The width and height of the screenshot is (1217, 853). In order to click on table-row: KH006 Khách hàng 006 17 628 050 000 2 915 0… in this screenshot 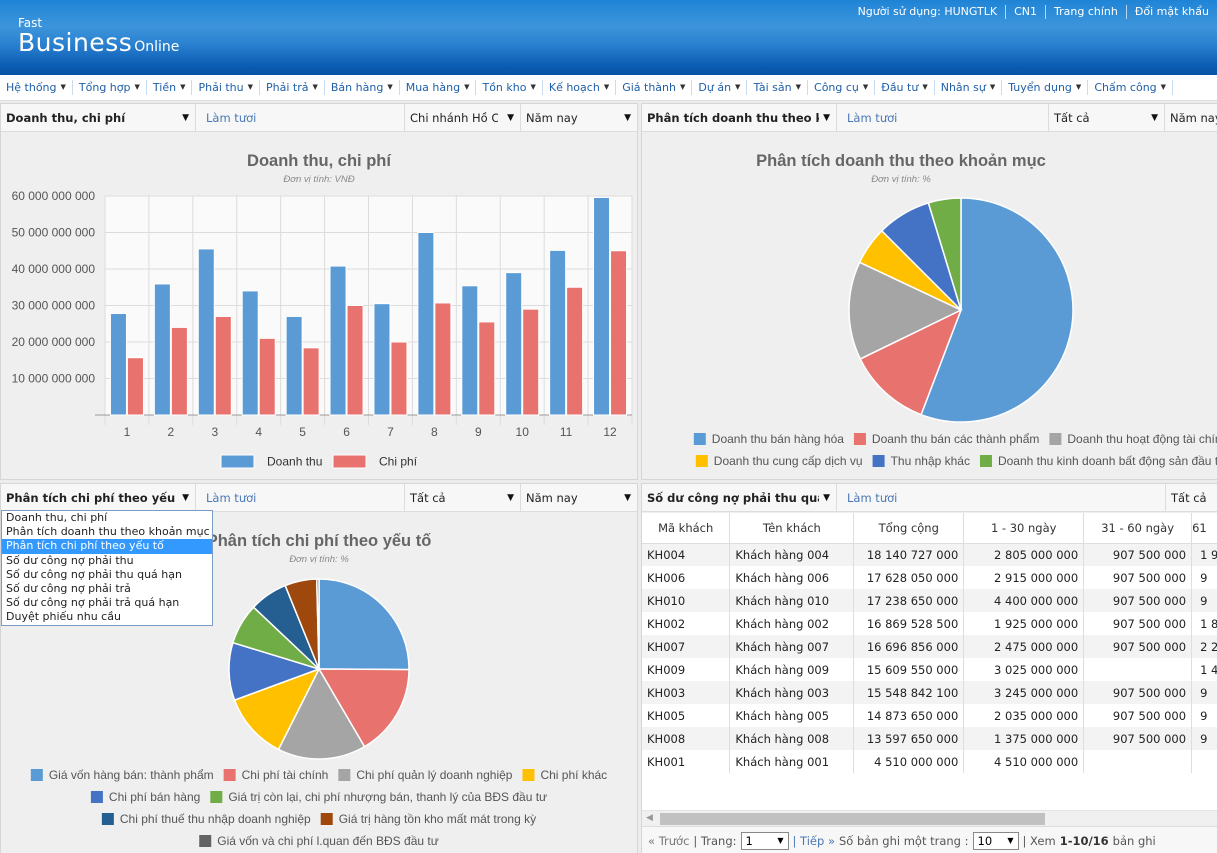, I will do `click(929, 577)`.